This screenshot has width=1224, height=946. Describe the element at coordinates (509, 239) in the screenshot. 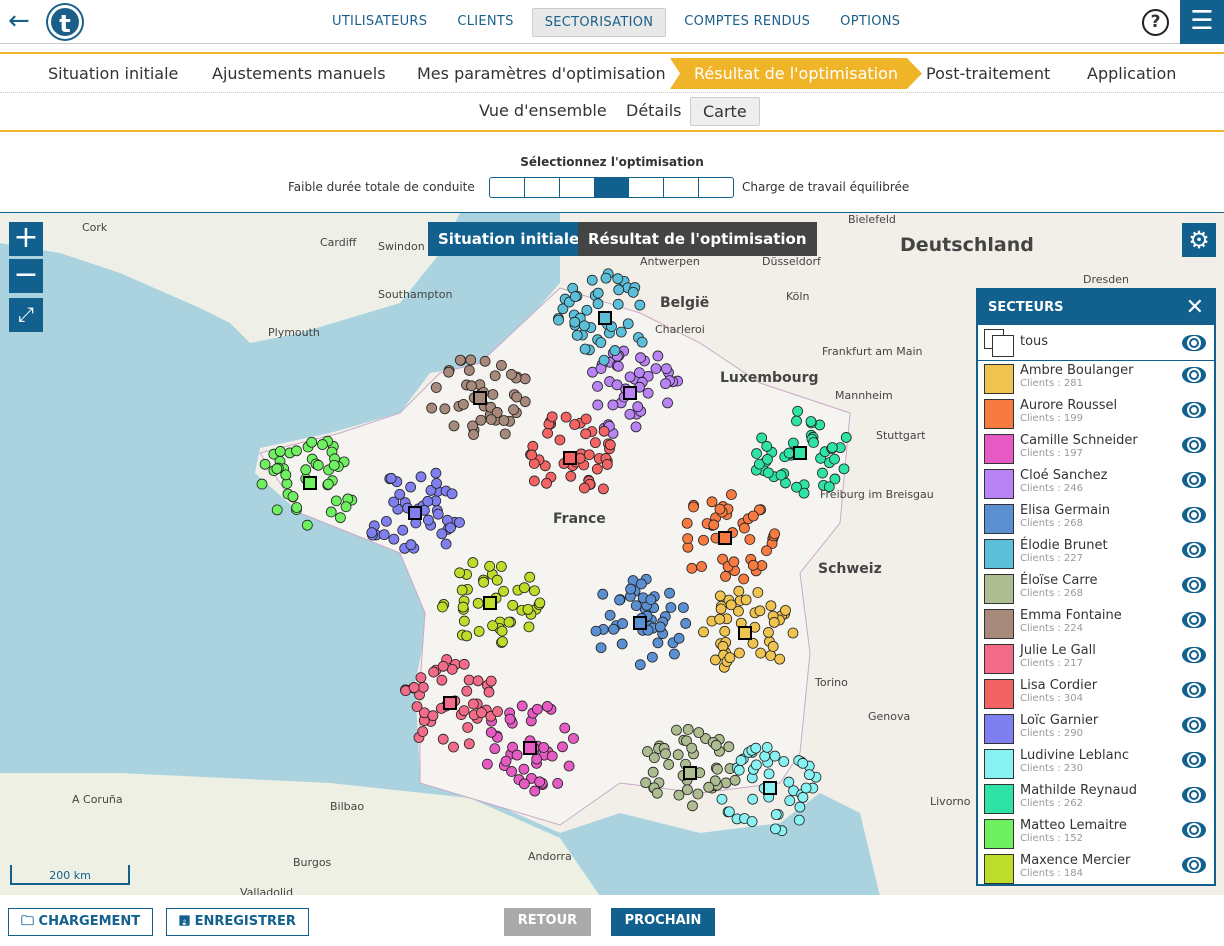

I see `tab-situation-initiale: Situation initiale` at that location.